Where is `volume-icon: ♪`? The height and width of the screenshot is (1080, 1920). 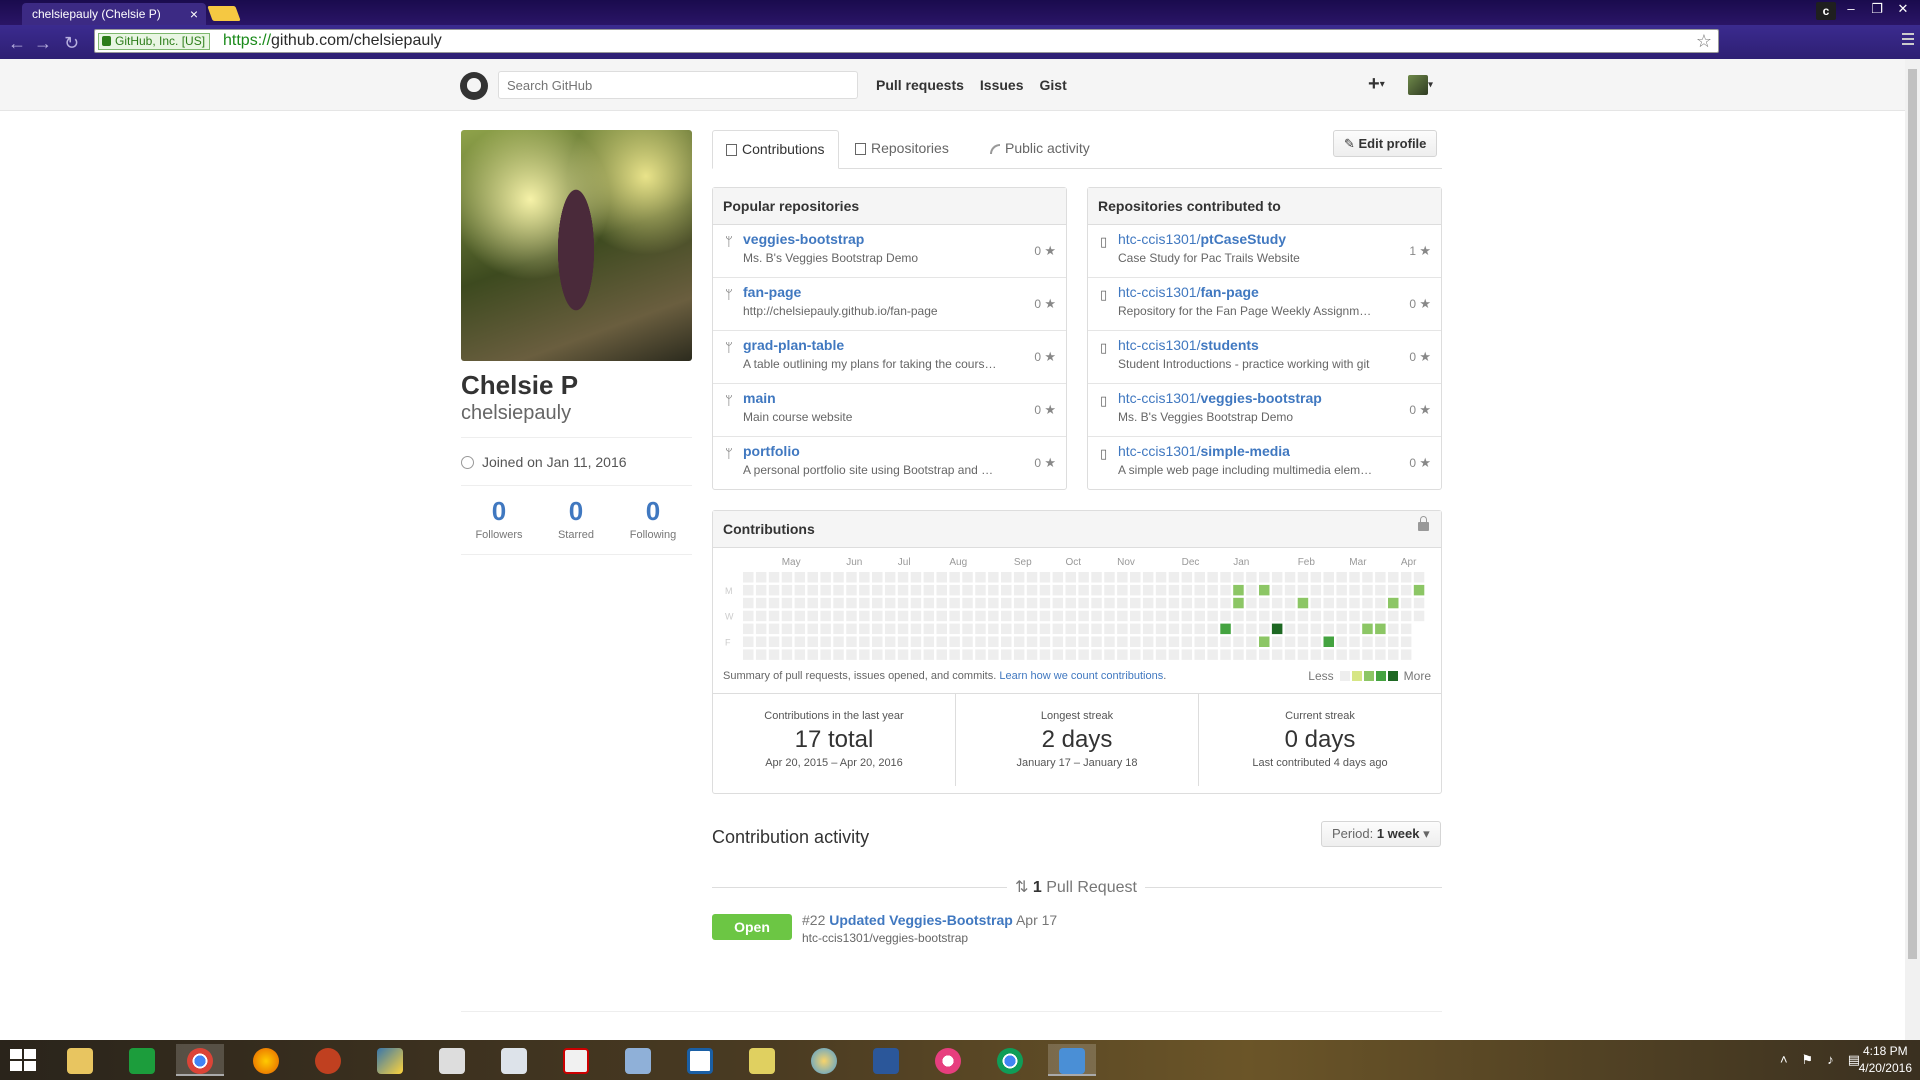 volume-icon: ♪ is located at coordinates (1830, 1060).